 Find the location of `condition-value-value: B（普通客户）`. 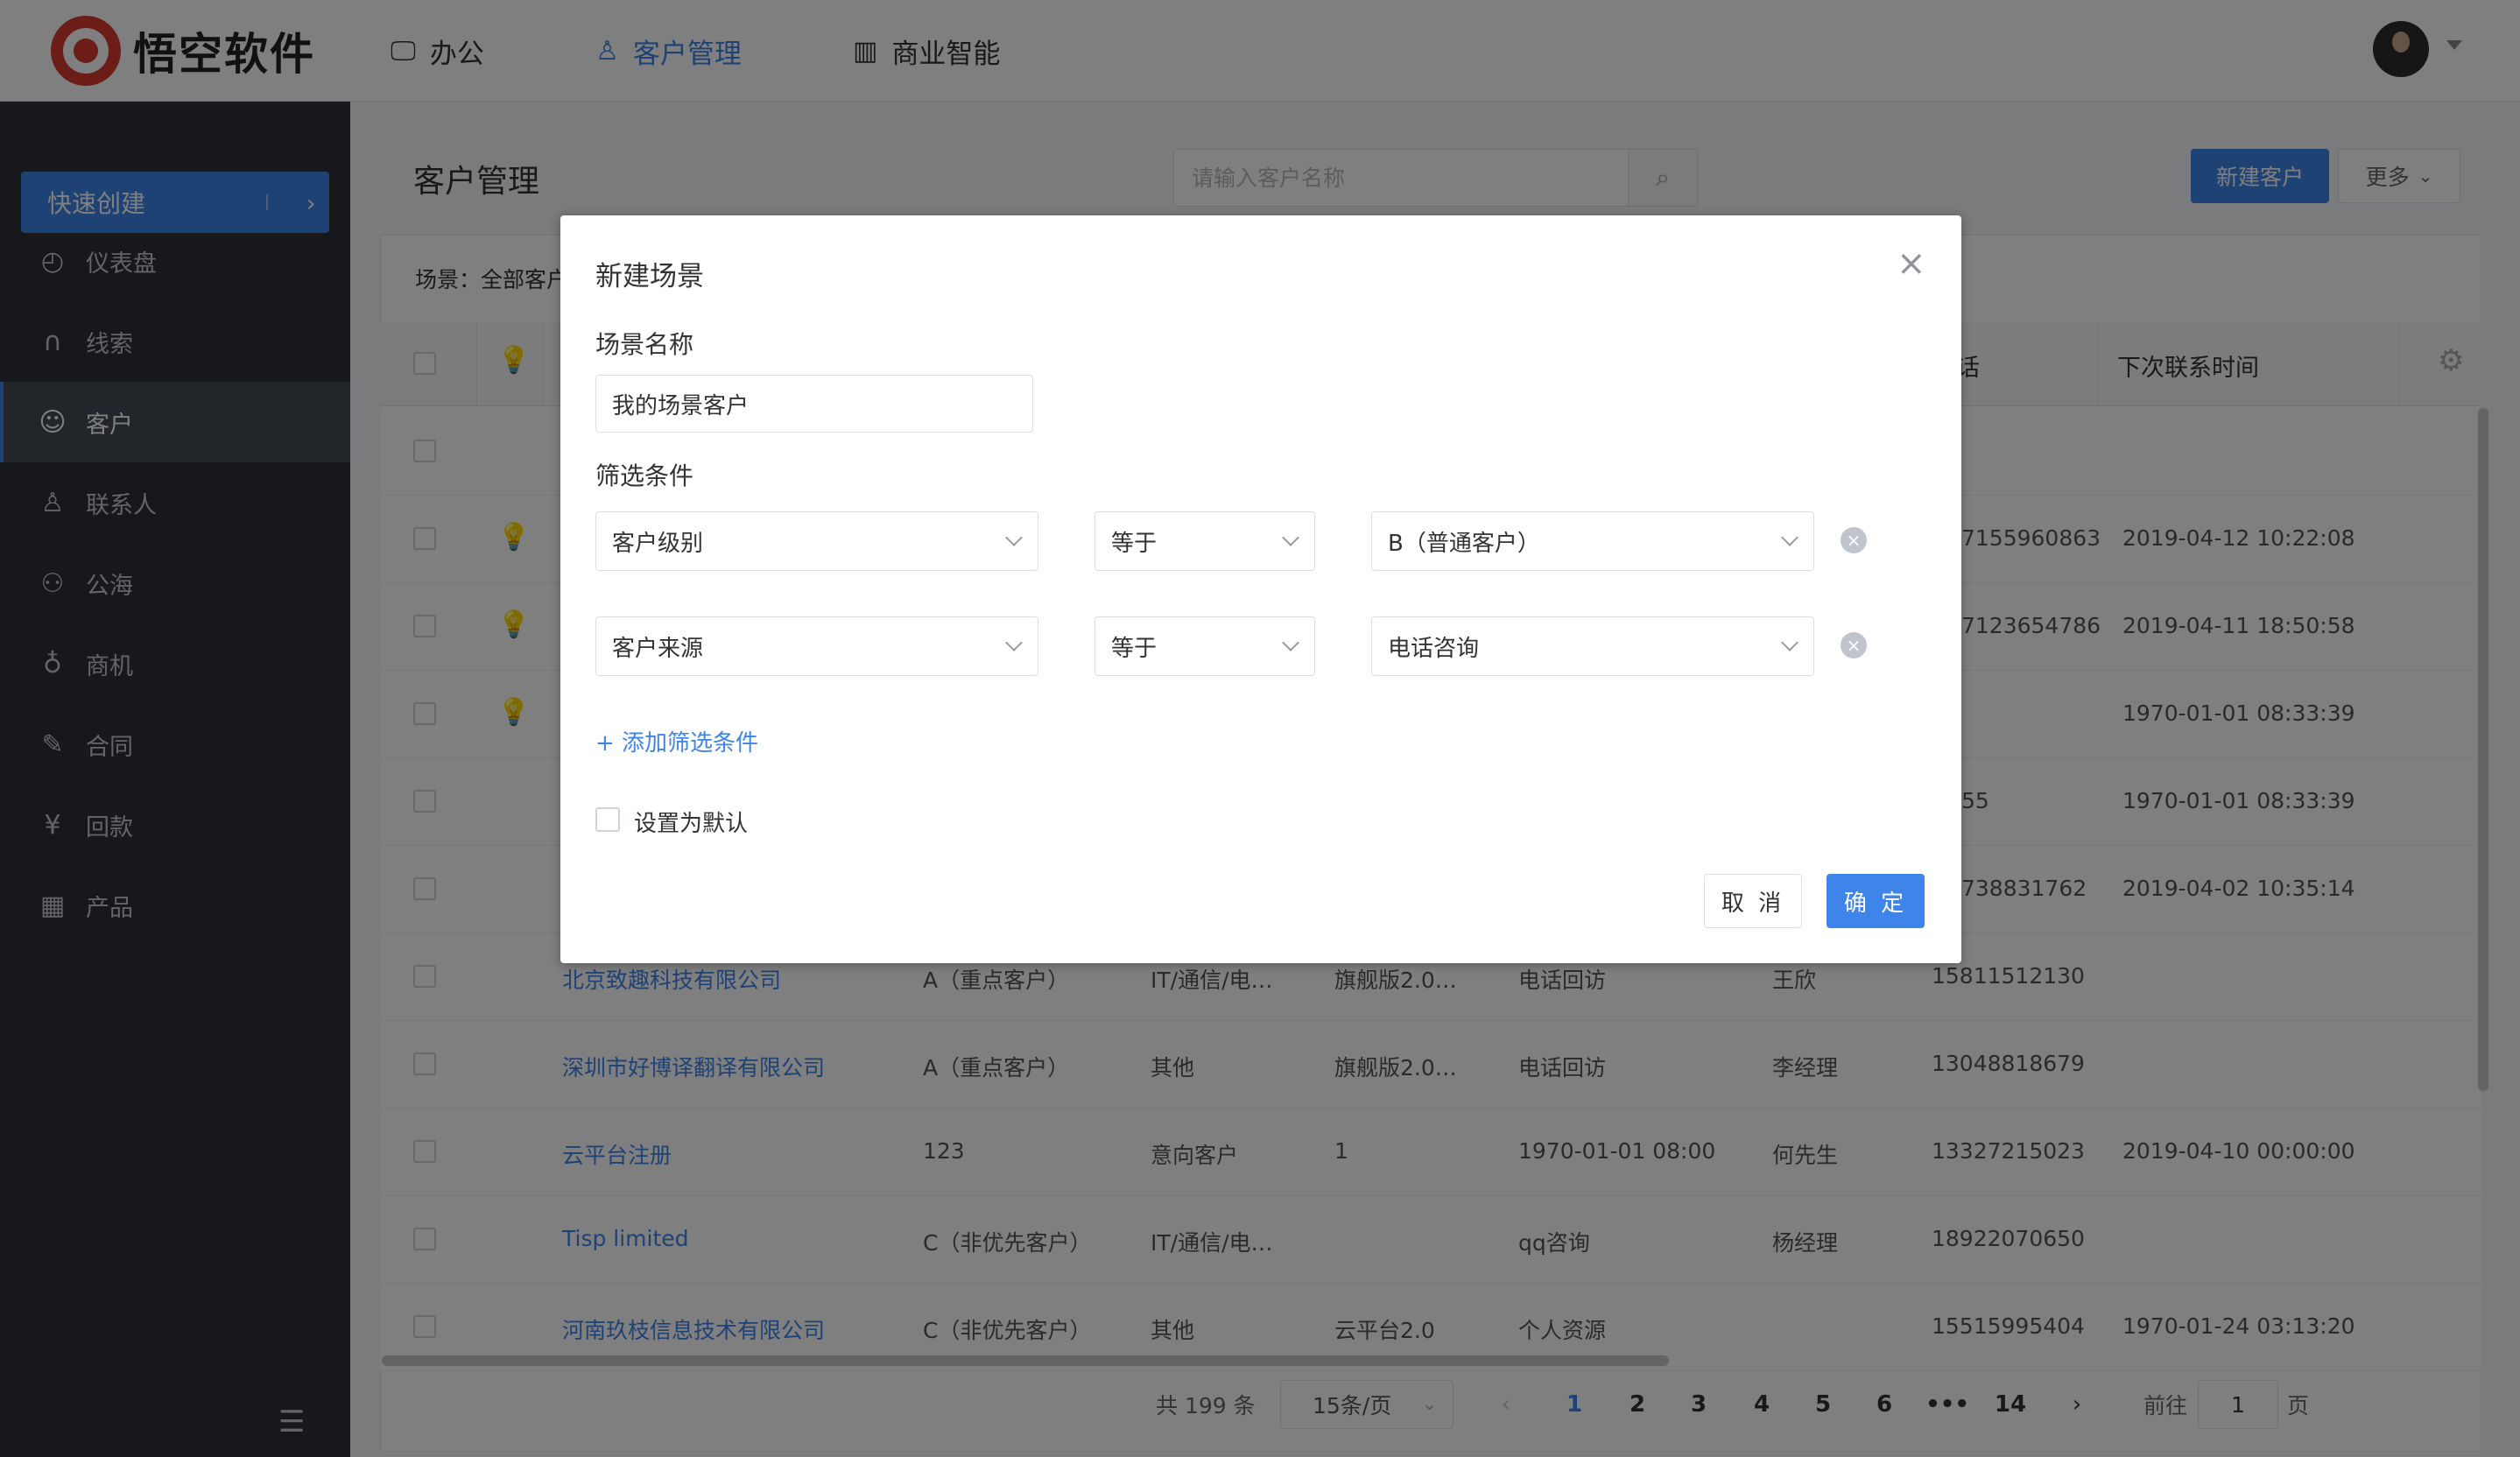

condition-value-value: B（普通客户） is located at coordinates (1464, 543).